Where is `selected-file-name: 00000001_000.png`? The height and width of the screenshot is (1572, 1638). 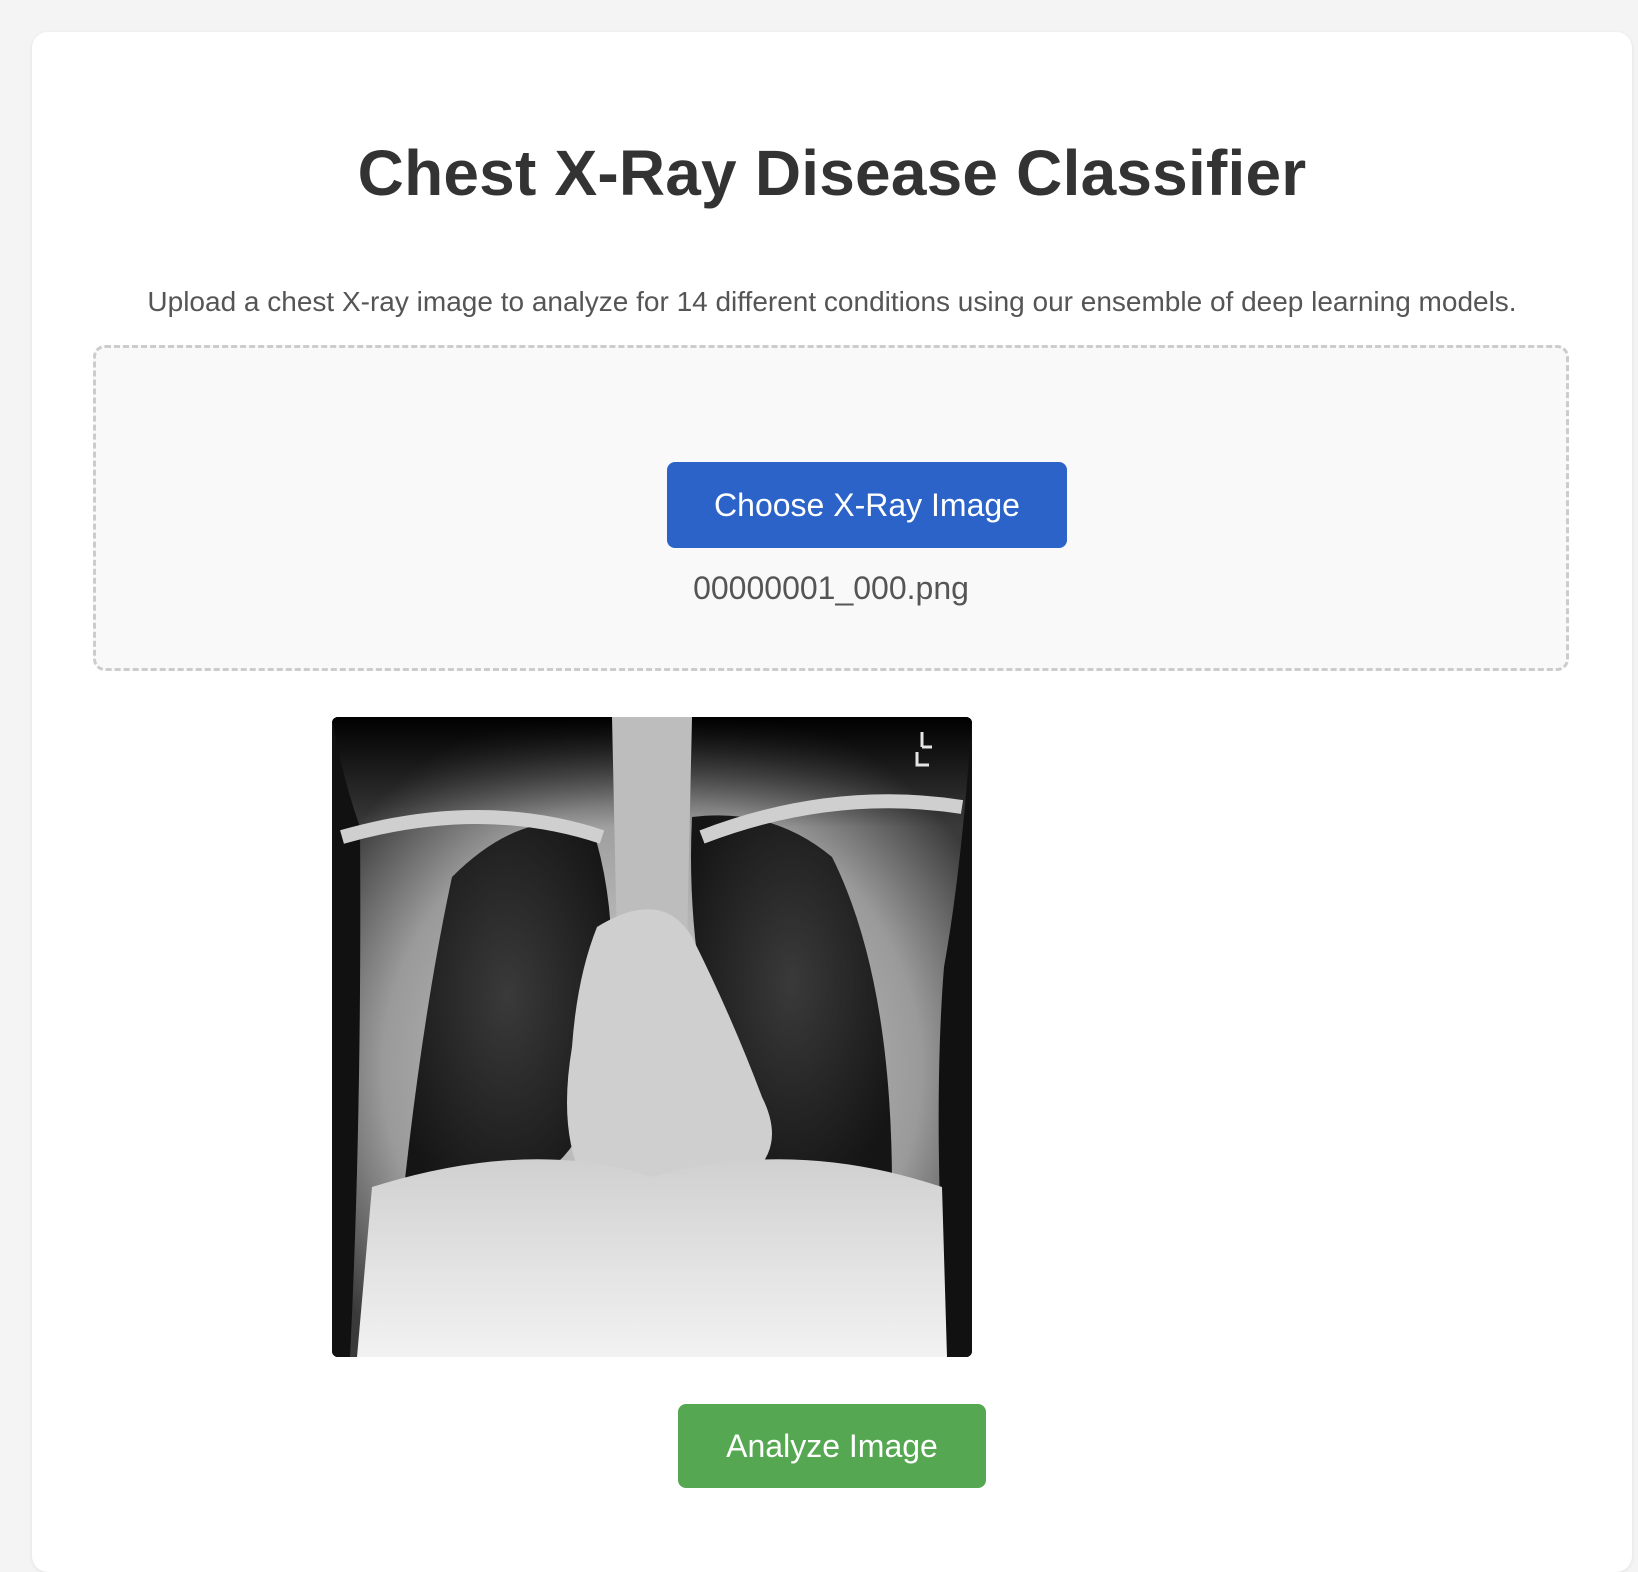
selected-file-name: 00000001_000.png is located at coordinates (831, 588).